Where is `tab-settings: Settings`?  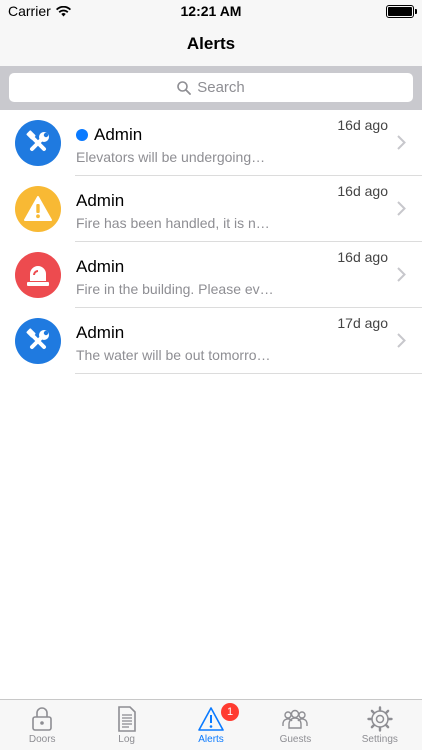 tab-settings: Settings is located at coordinates (380, 725).